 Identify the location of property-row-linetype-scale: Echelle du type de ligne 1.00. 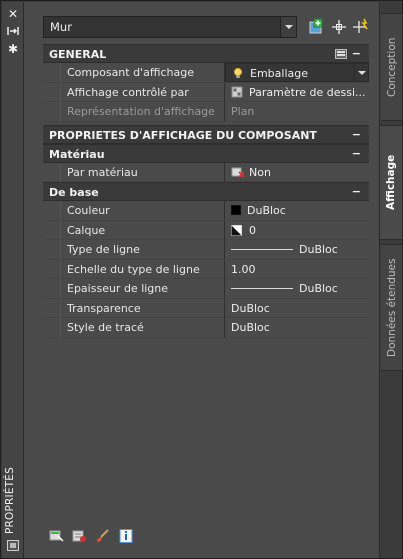
(206, 269).